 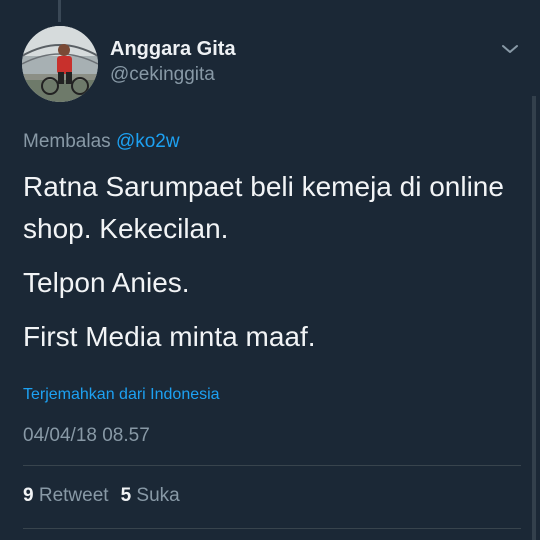 What do you see at coordinates (28, 495) in the screenshot?
I see `retweet-count: 9` at bounding box center [28, 495].